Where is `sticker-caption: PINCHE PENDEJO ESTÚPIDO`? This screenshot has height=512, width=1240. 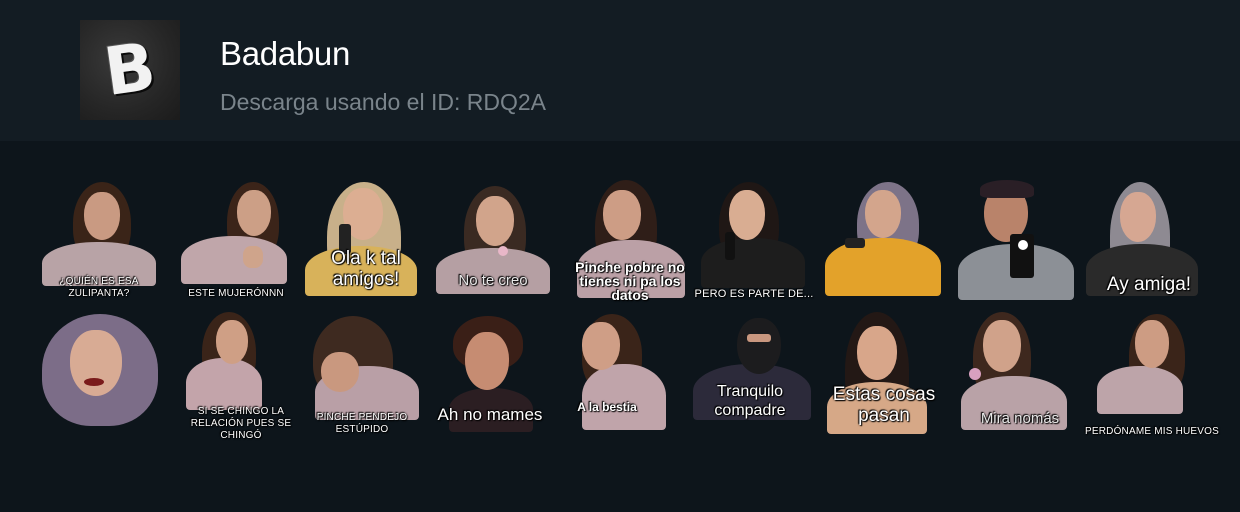
sticker-caption: PINCHE PENDEJO ESTÚPIDO is located at coordinates (362, 423).